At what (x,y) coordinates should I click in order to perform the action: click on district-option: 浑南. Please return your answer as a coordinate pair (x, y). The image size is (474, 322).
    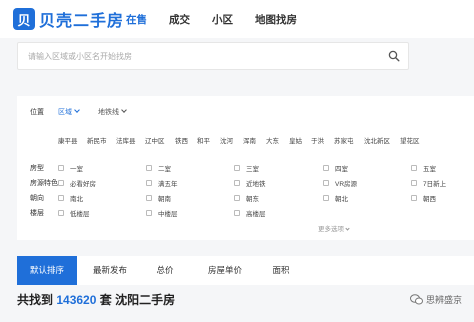
    Looking at the image, I should click on (249, 140).